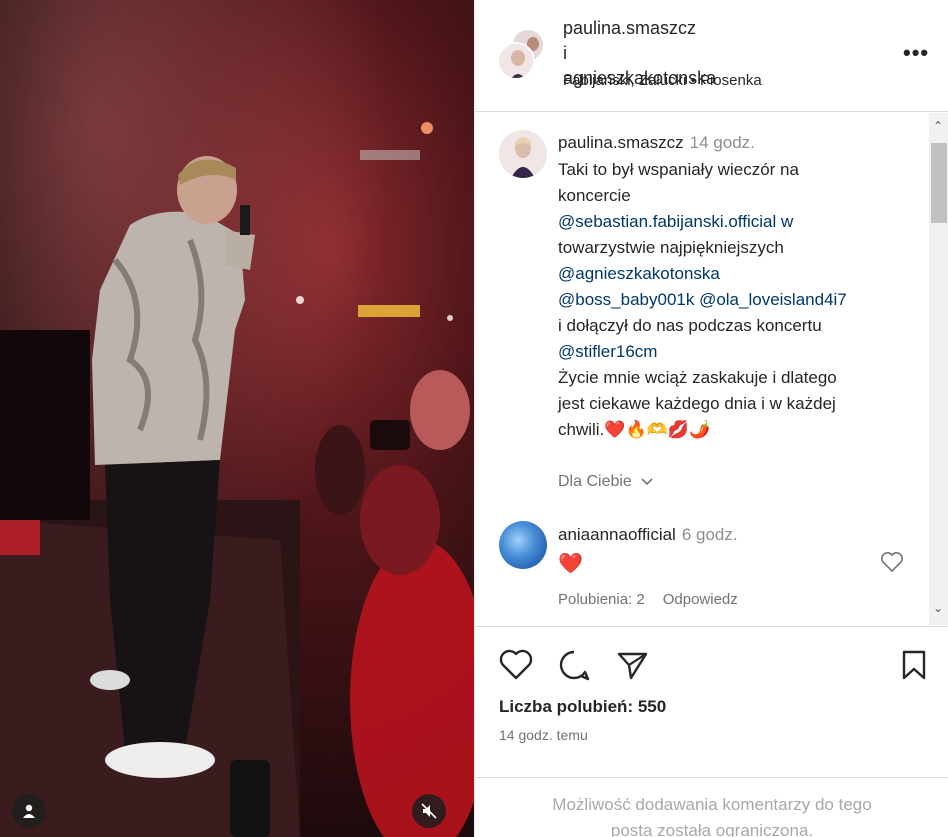 Image resolution: width=948 pixels, height=837 pixels. What do you see at coordinates (647, 481) in the screenshot?
I see `chevron-down-icon` at bounding box center [647, 481].